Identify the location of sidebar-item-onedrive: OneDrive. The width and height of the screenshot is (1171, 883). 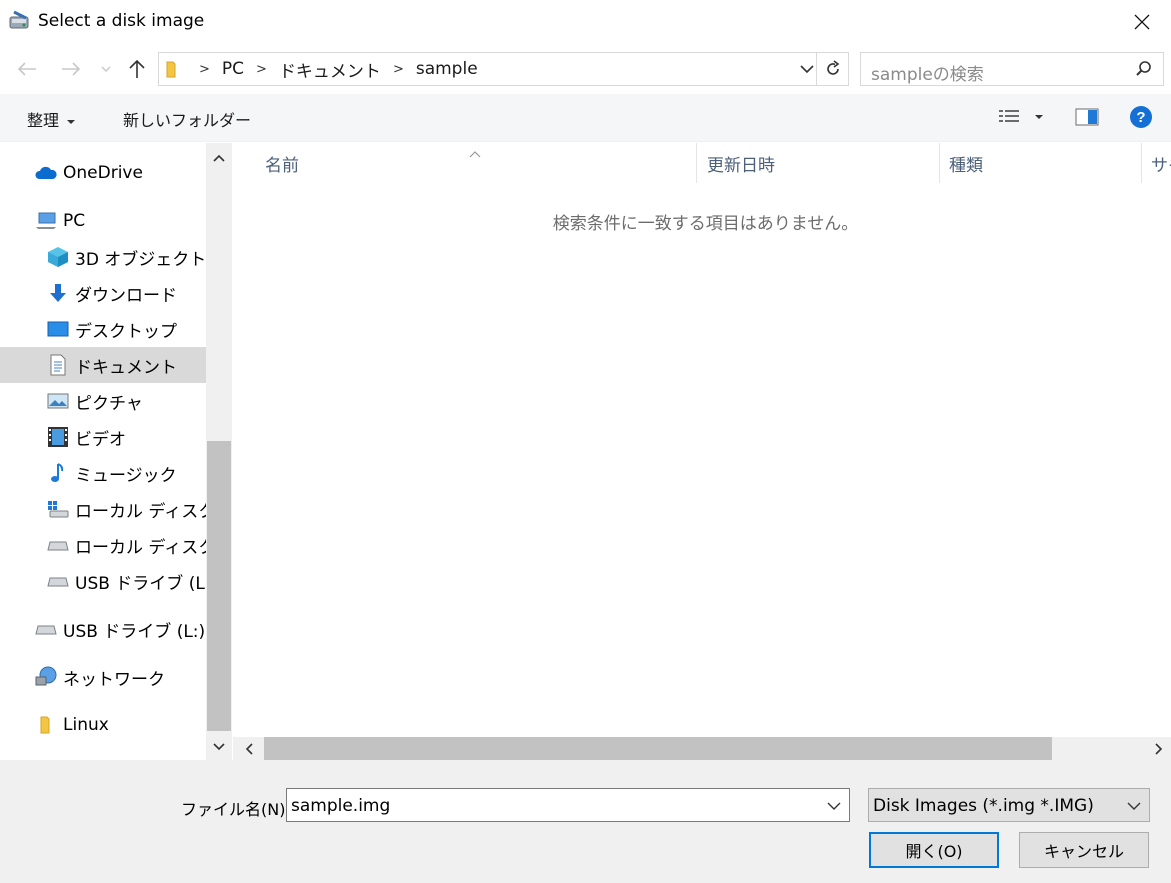
(103, 173).